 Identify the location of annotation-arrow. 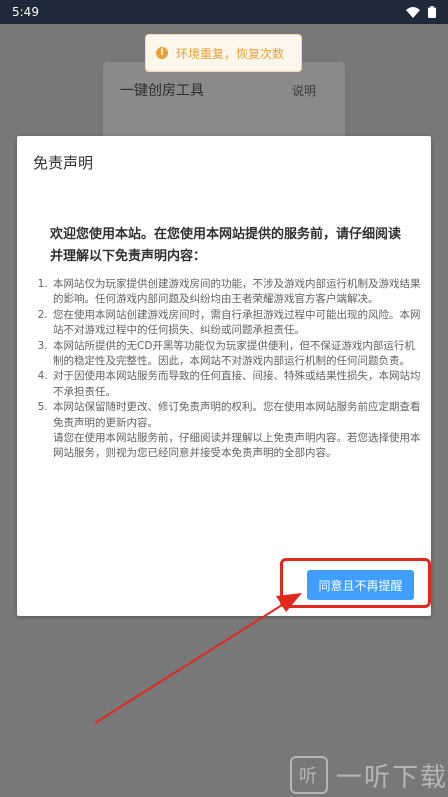
(198, 658).